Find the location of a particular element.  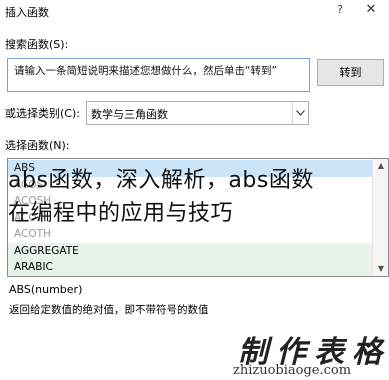

title-bar: 插入函数 ? ✕ is located at coordinates (194, 11).